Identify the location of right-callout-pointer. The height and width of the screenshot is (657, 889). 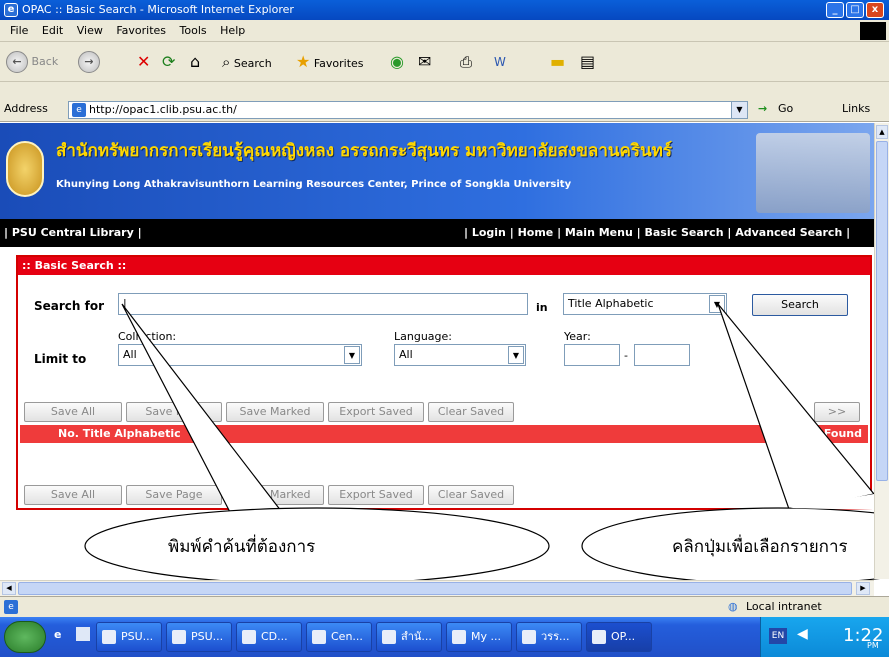
(796, 408).